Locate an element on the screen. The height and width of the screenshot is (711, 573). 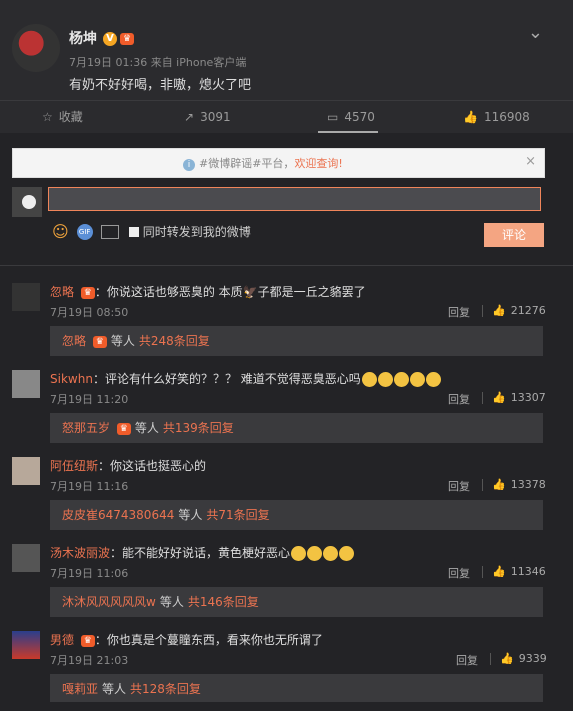
author-avatar is located at coordinates (36, 48).